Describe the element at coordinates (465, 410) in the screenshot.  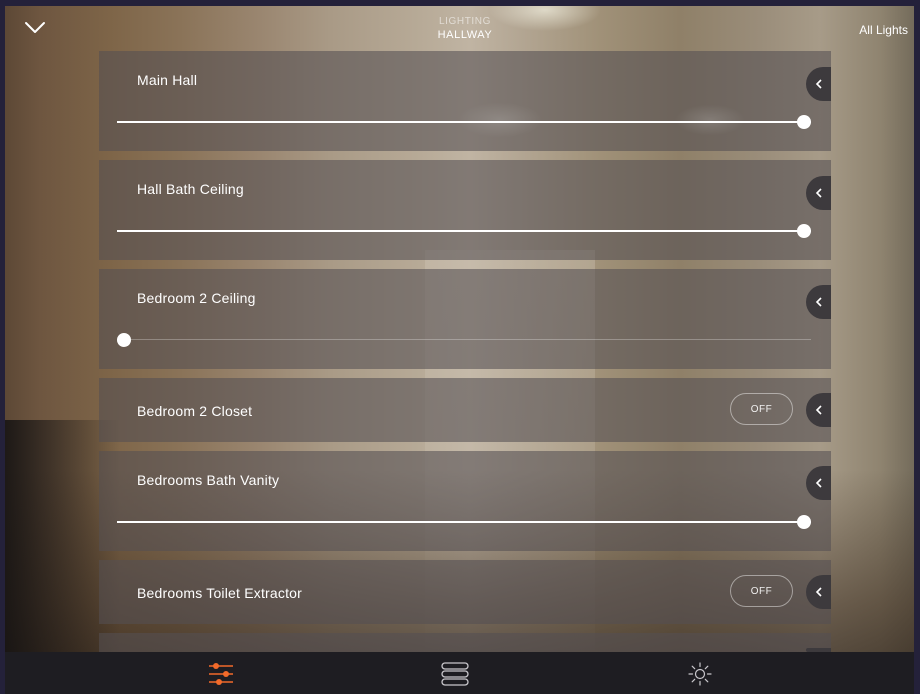
I see `light-card-bedroom-2-closet: Bedroom 2 Closet OFF` at that location.